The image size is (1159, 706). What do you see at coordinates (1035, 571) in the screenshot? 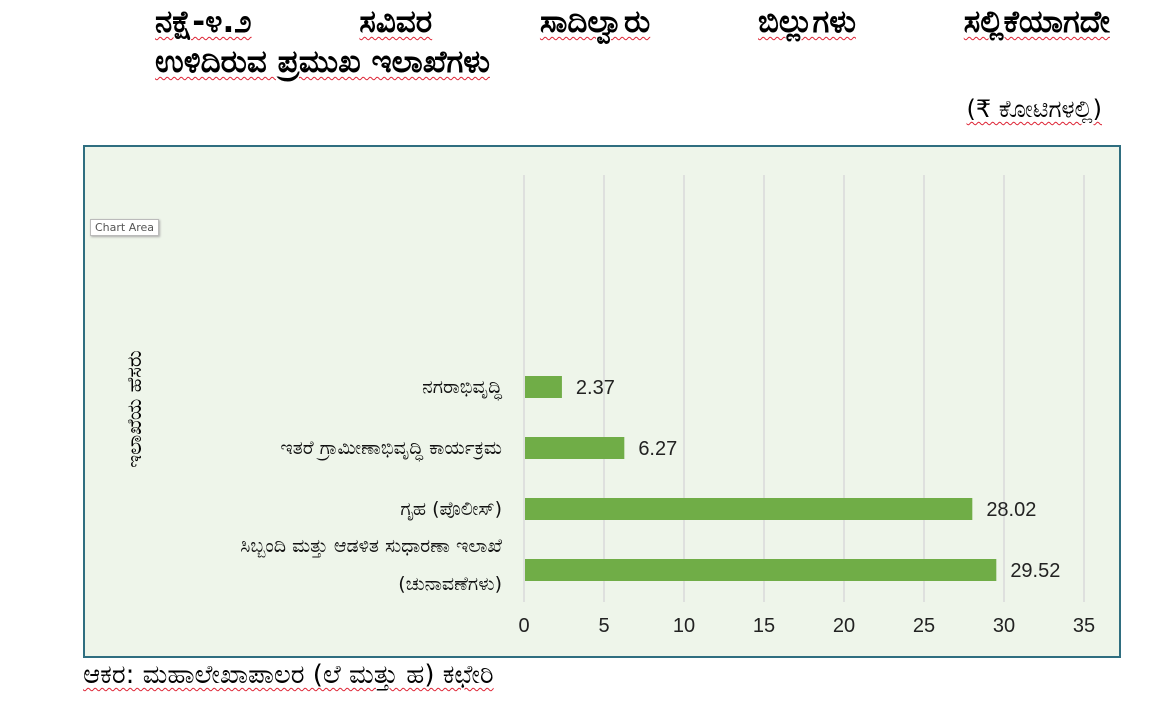
I see `data-label: 29.52` at bounding box center [1035, 571].